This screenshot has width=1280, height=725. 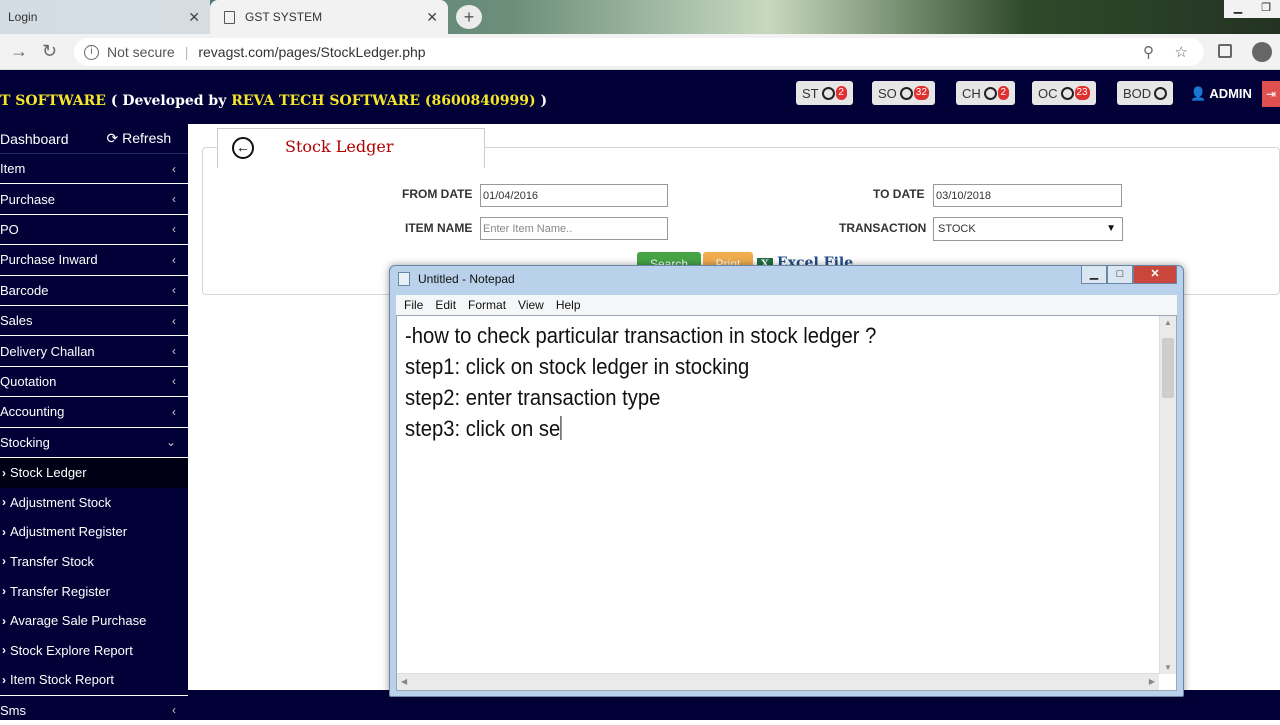 What do you see at coordinates (94, 621) in the screenshot?
I see `sidebar-subitem-avarage-sale-purchase: › Avarage Sale Purchase` at bounding box center [94, 621].